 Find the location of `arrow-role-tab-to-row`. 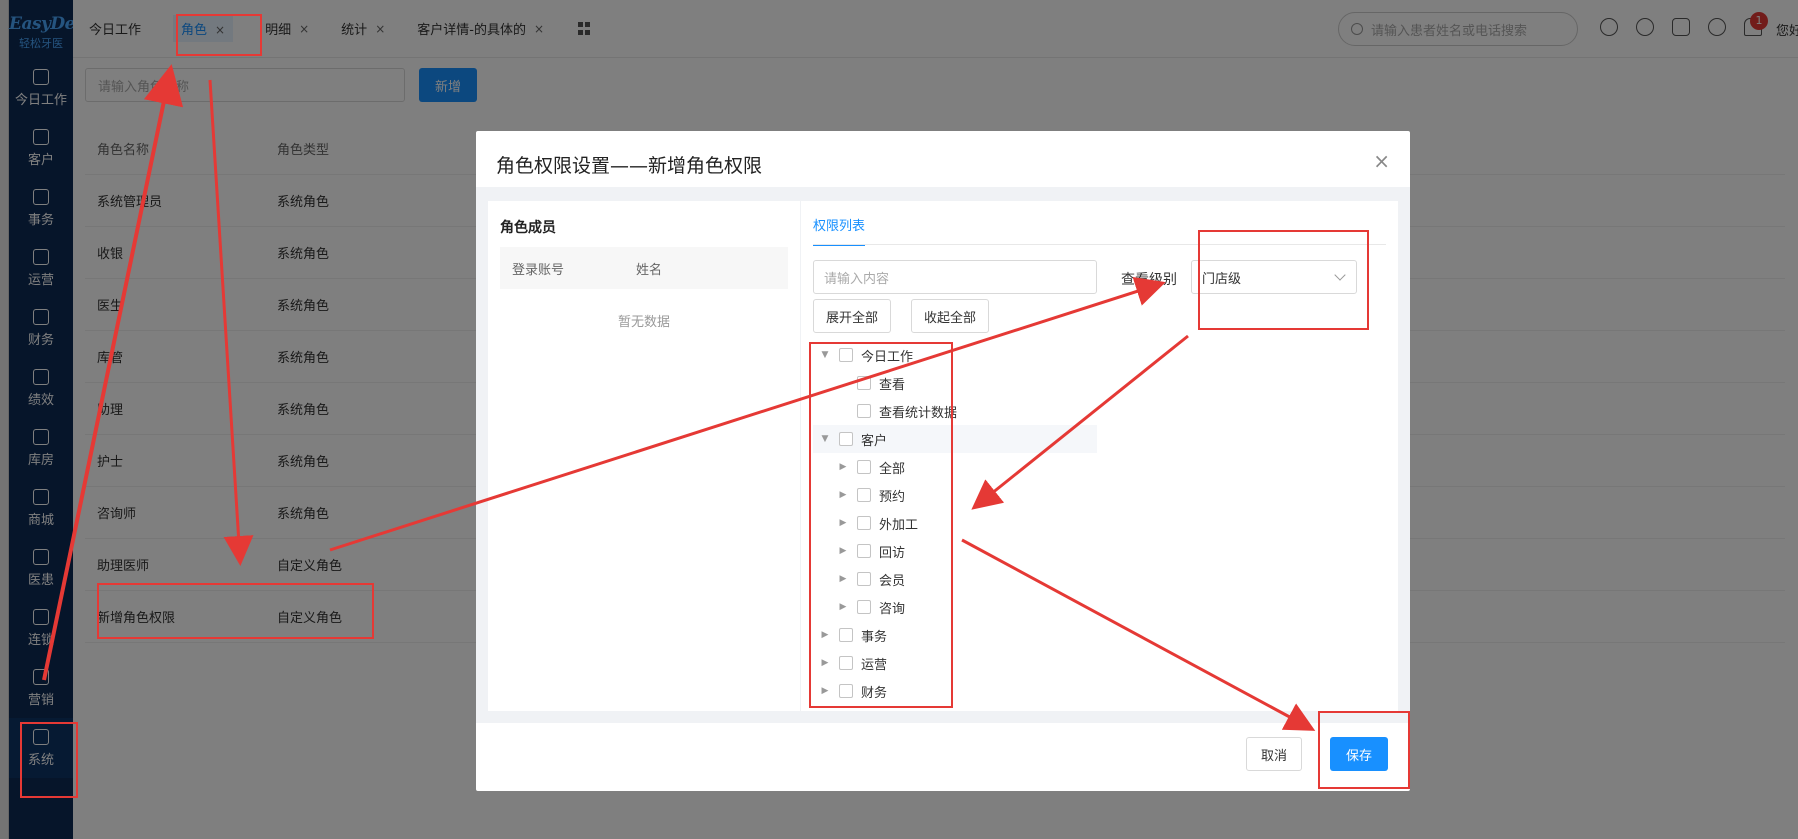

arrow-role-tab-to-row is located at coordinates (231, 322).